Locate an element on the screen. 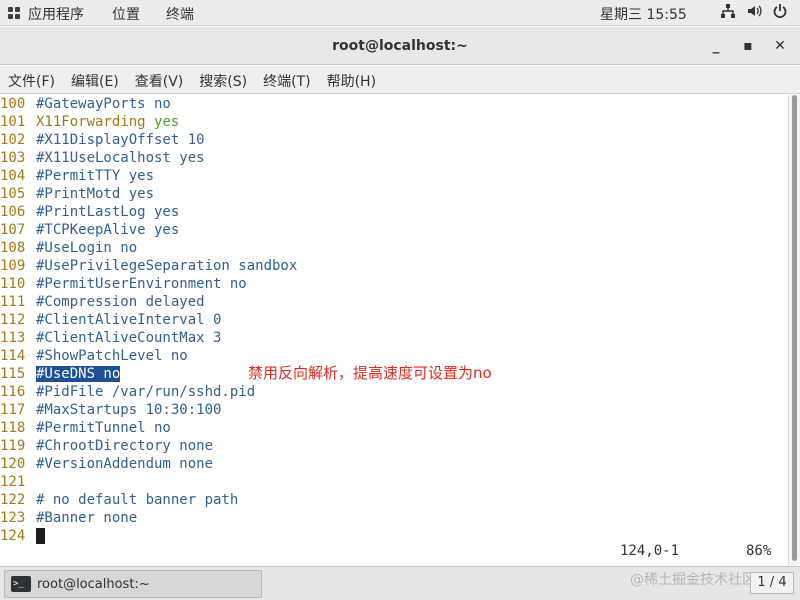  line-text: #Compression delayed is located at coordinates (120, 302).